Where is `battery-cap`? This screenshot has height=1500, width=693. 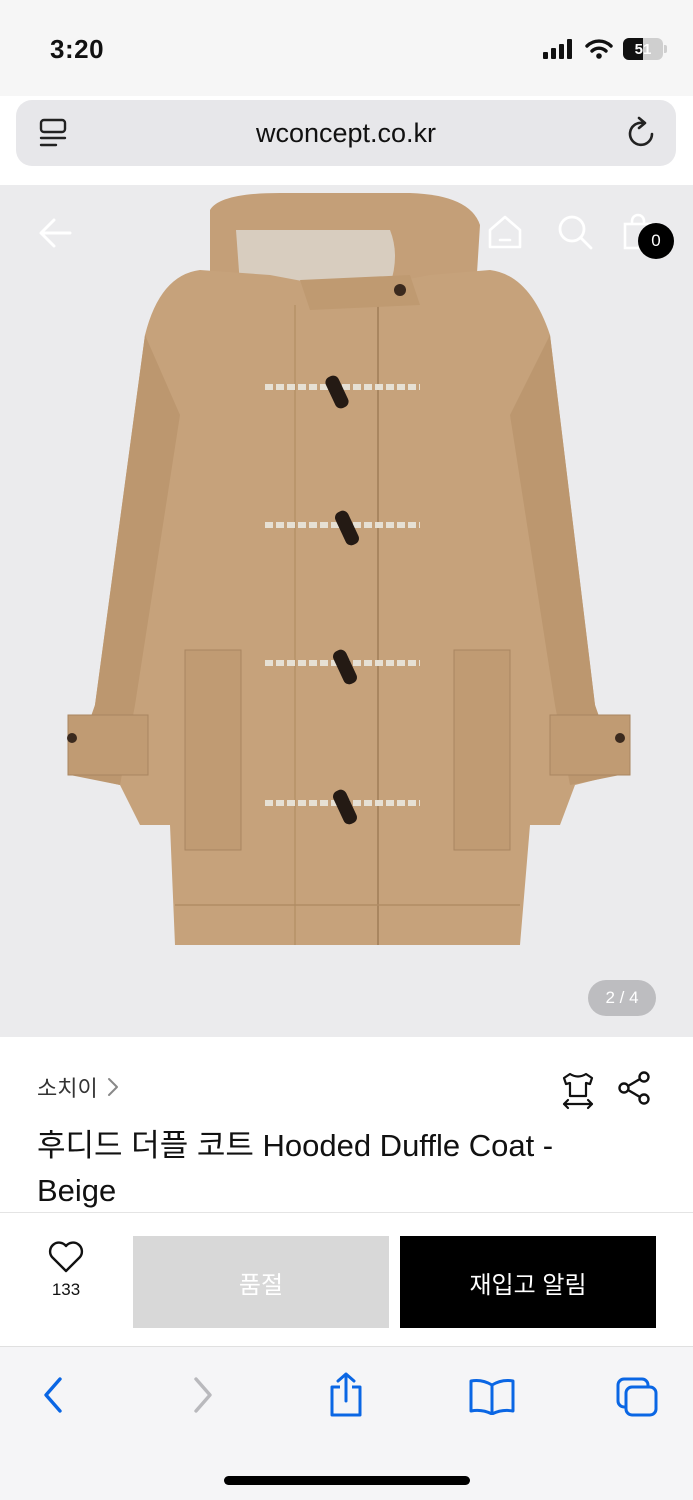 battery-cap is located at coordinates (665, 49).